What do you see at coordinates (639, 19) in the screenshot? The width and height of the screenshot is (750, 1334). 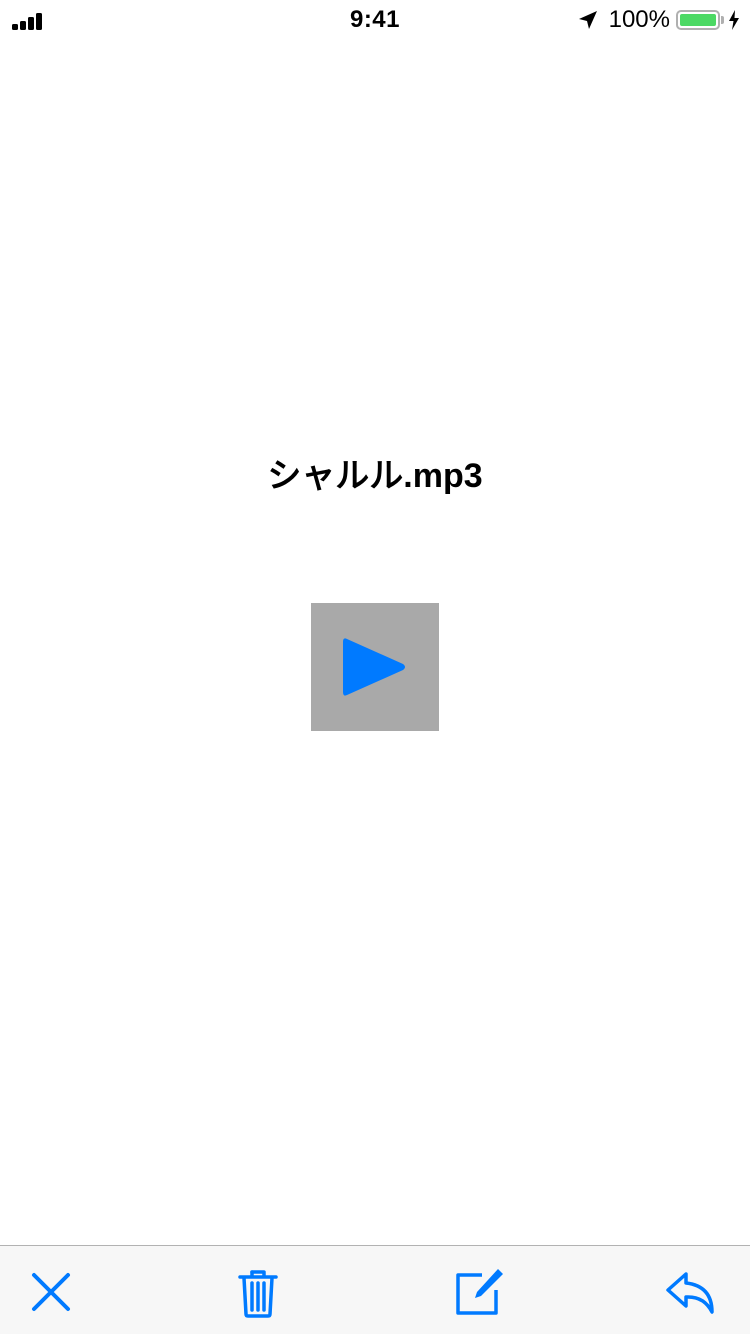 I see `battery-percent: 100%` at bounding box center [639, 19].